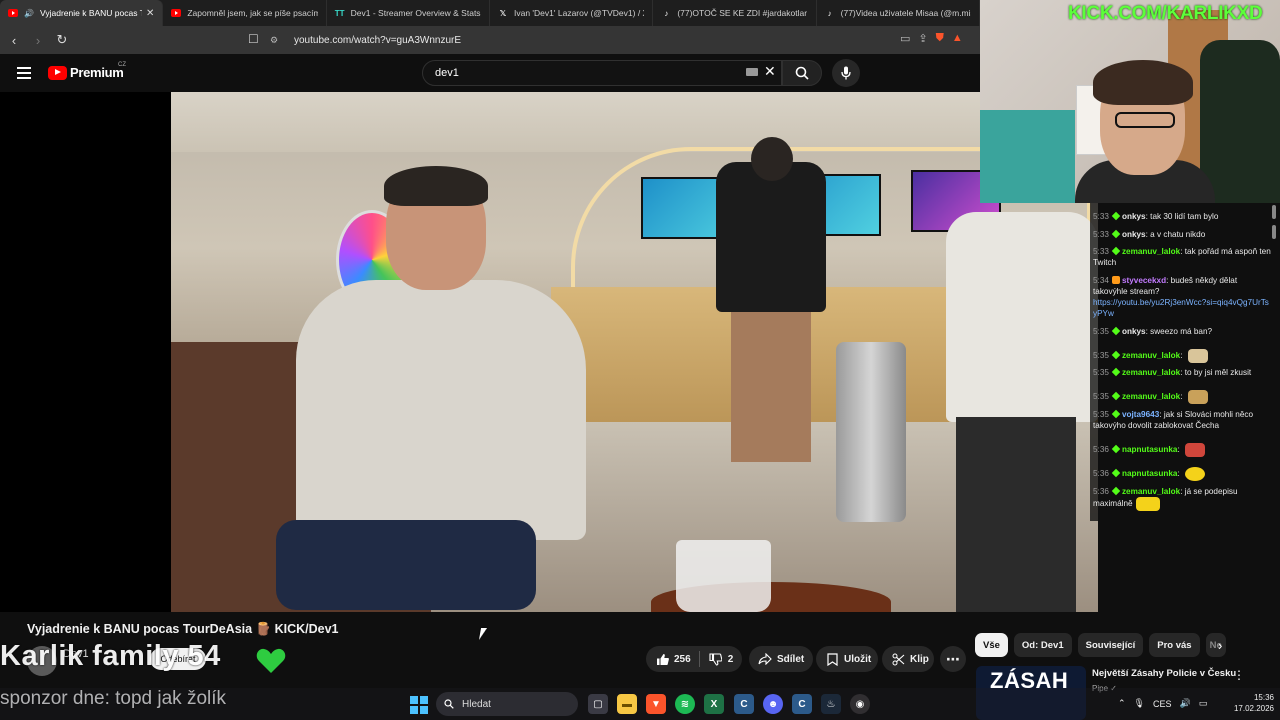 Image resolution: width=1280 pixels, height=720 pixels. Describe the element at coordinates (953, 659) in the screenshot. I see `more-actions-button: ⋯` at that location.